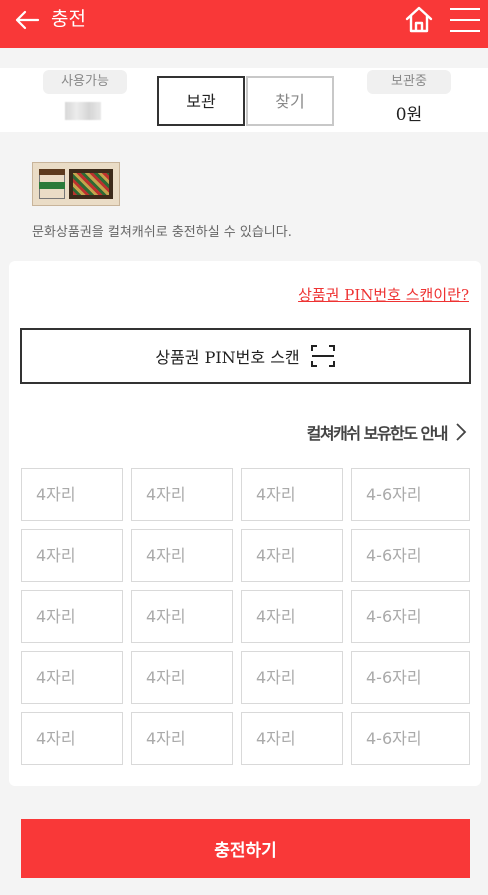  I want to click on balance-bar: 사용가능 보관 찾기 보관중 0원, so click(244, 100).